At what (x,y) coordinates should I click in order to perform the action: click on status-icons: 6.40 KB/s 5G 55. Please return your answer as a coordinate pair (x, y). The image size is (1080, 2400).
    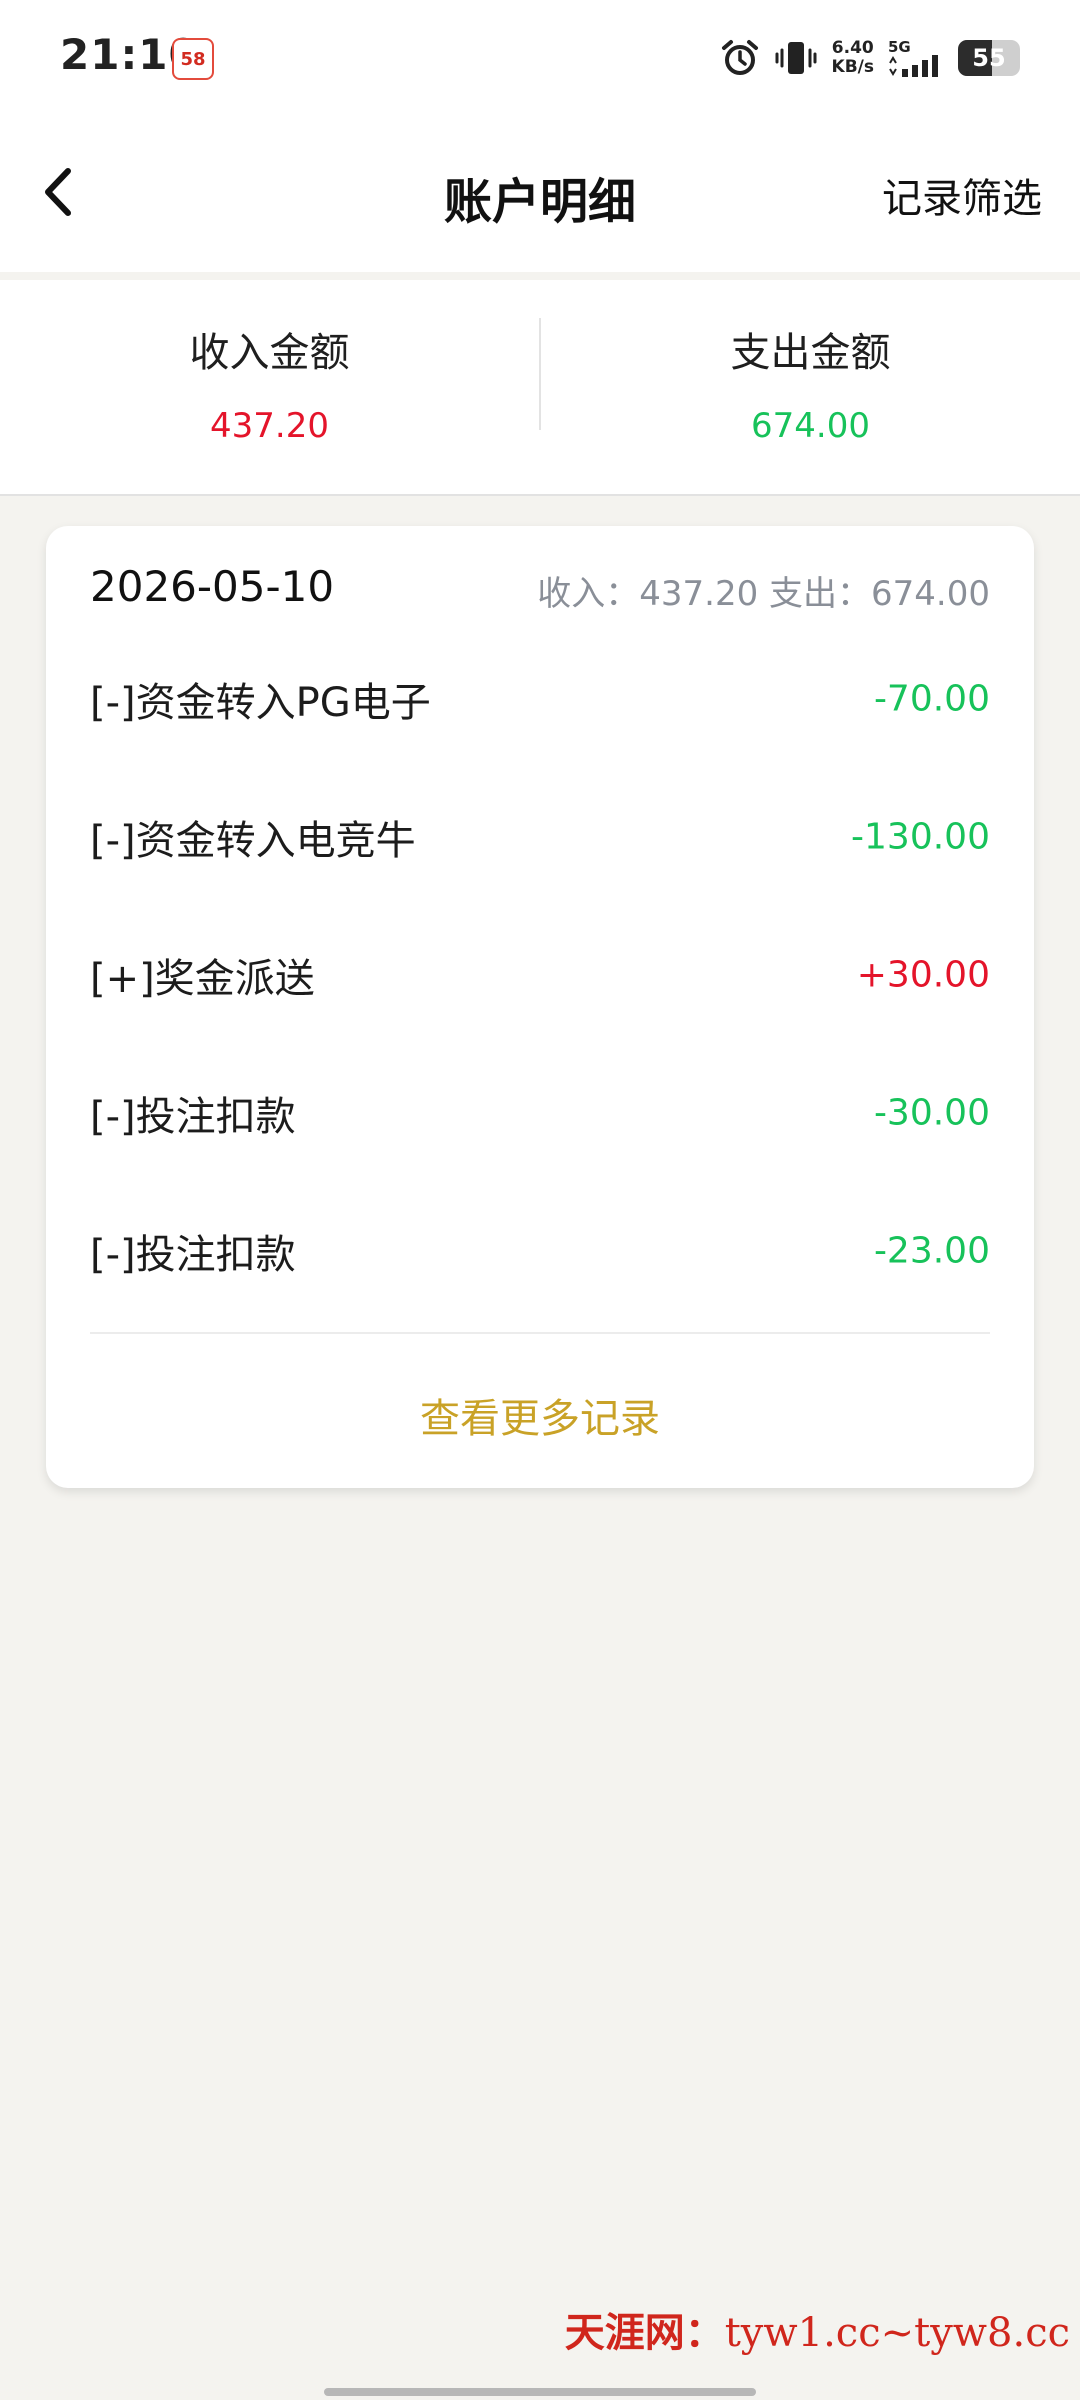
    Looking at the image, I should click on (870, 58).